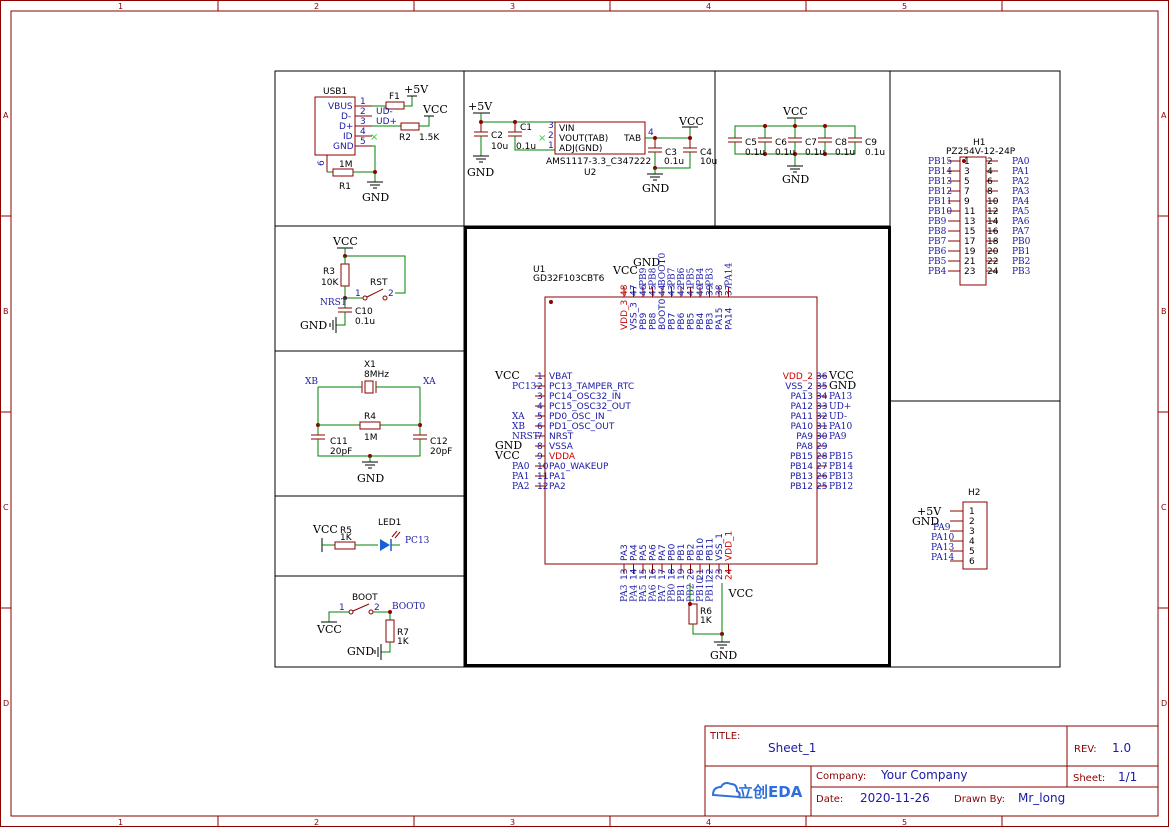 Image resolution: width=1169 pixels, height=827 pixels. I want to click on col-1: 1, so click(120, 6).